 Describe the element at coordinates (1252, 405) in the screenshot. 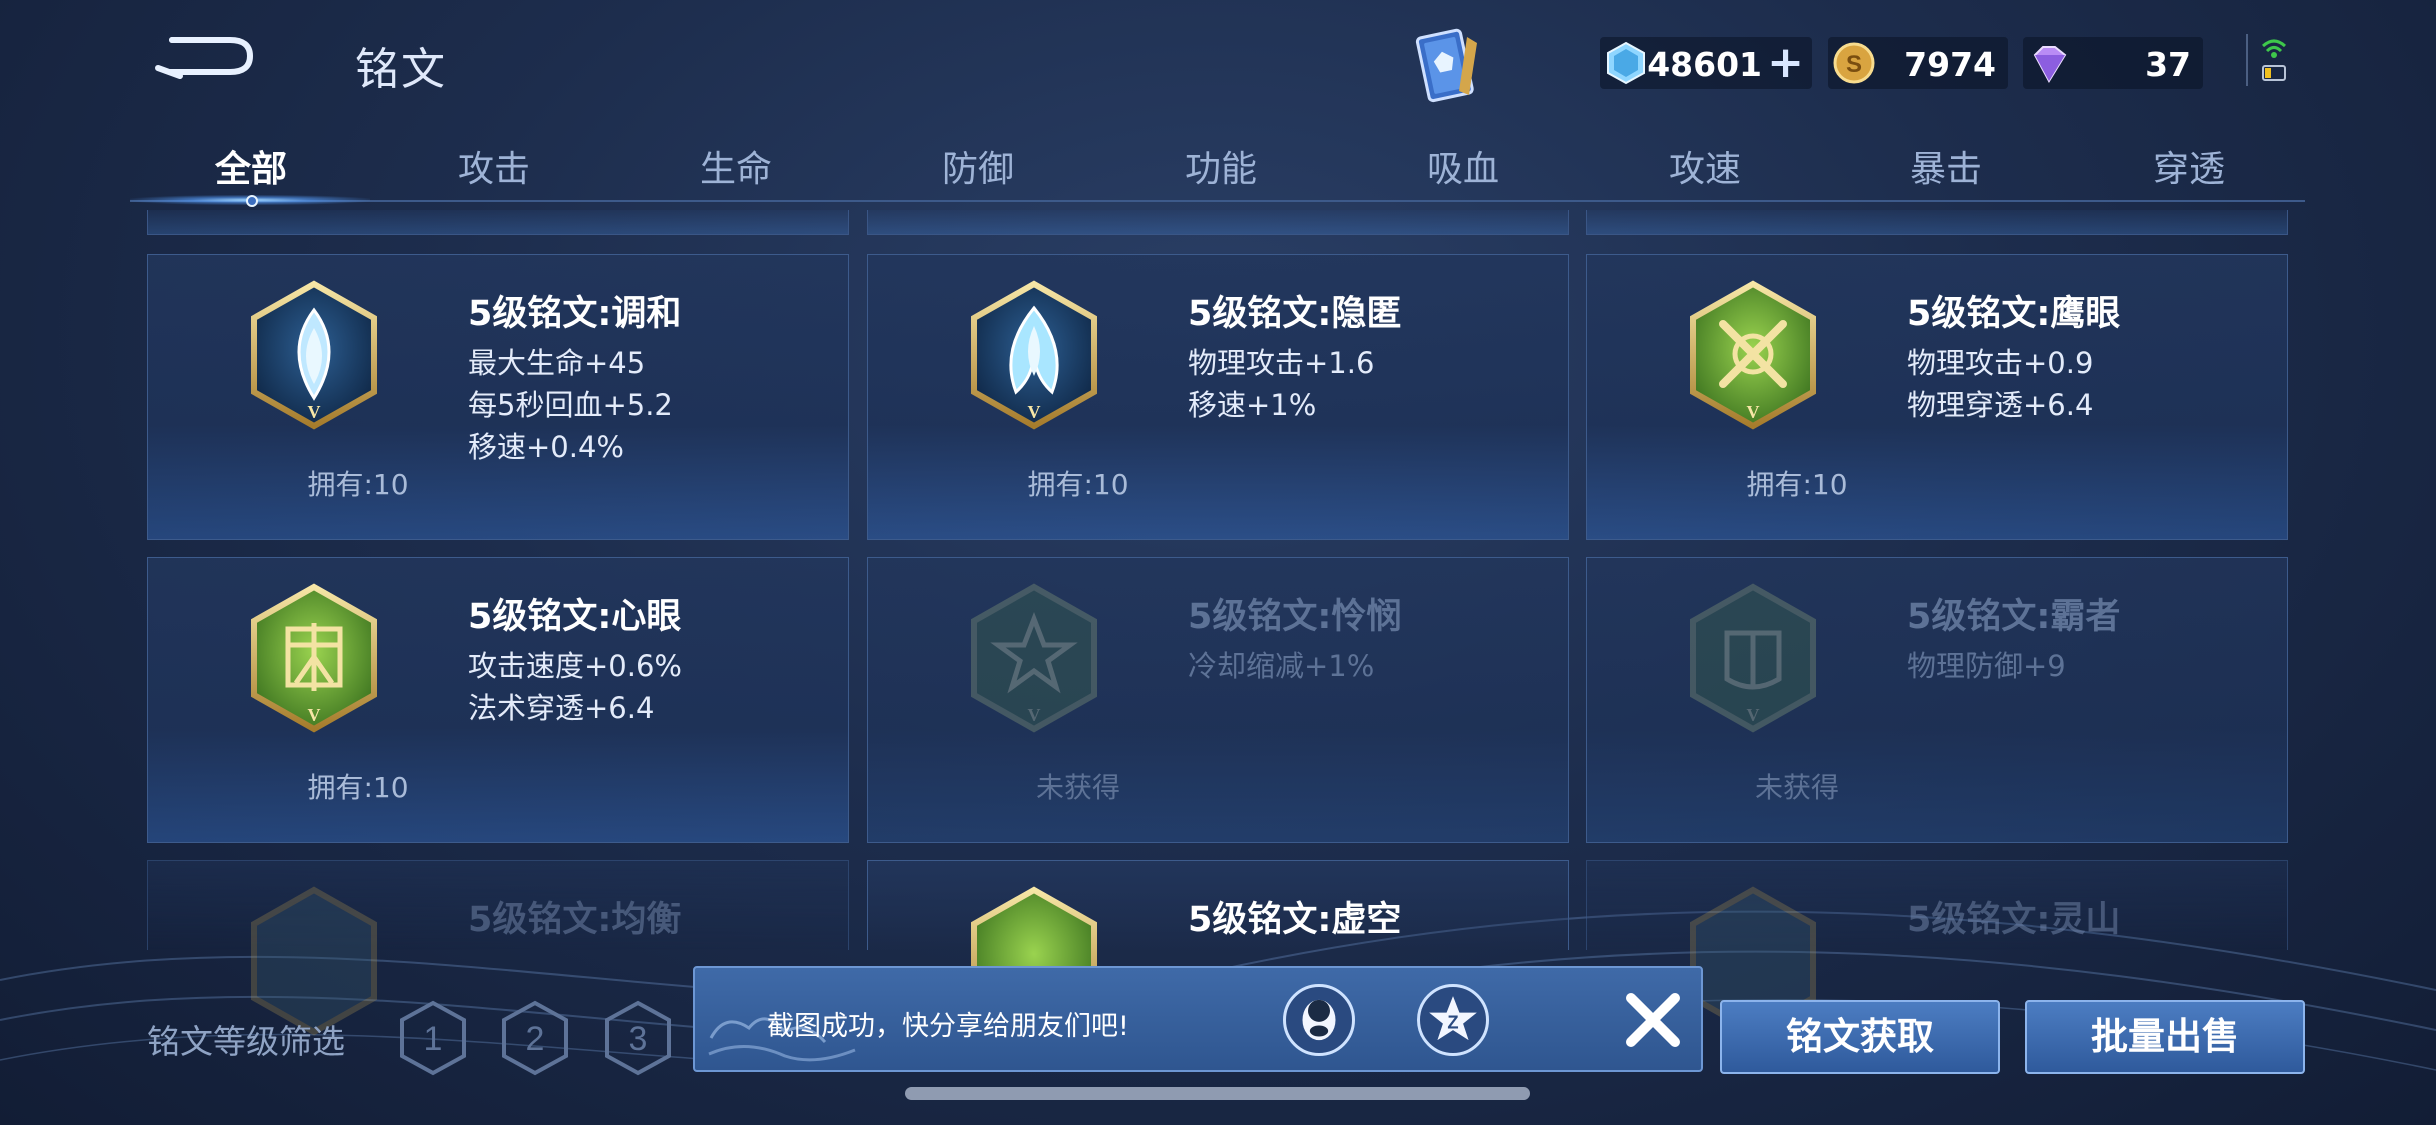

I see `inscription-stat: 移速+1%` at that location.